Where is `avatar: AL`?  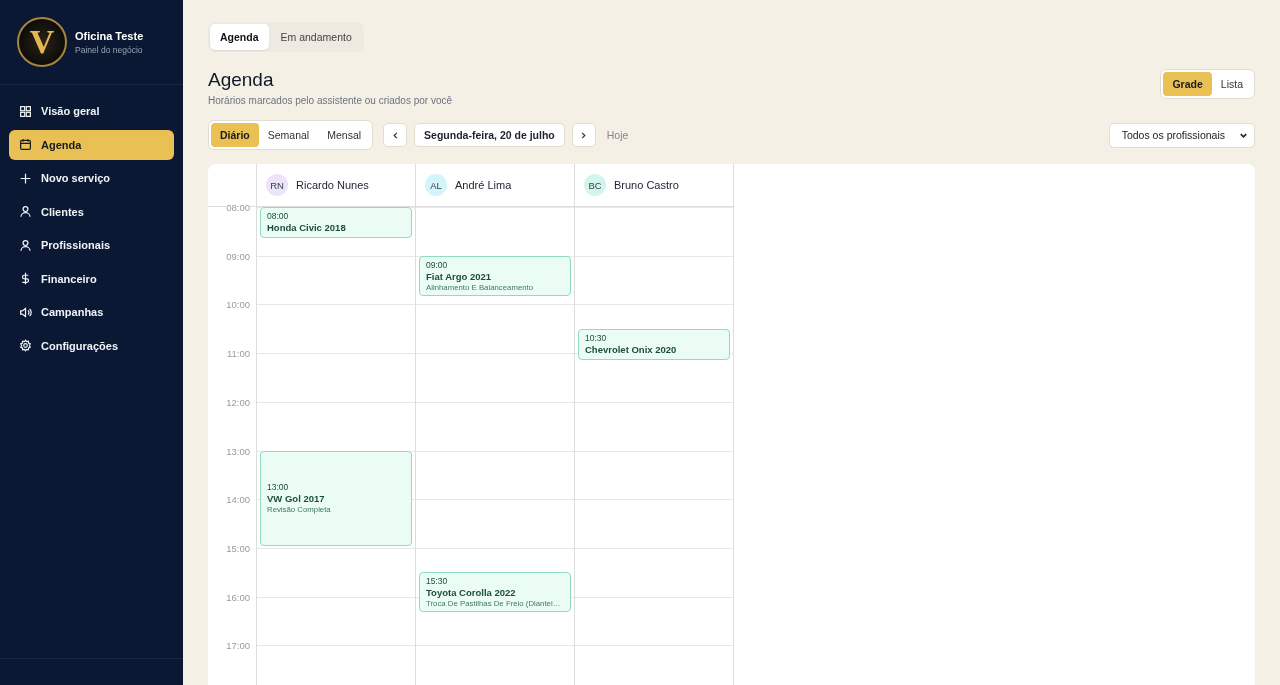
avatar: AL is located at coordinates (436, 185).